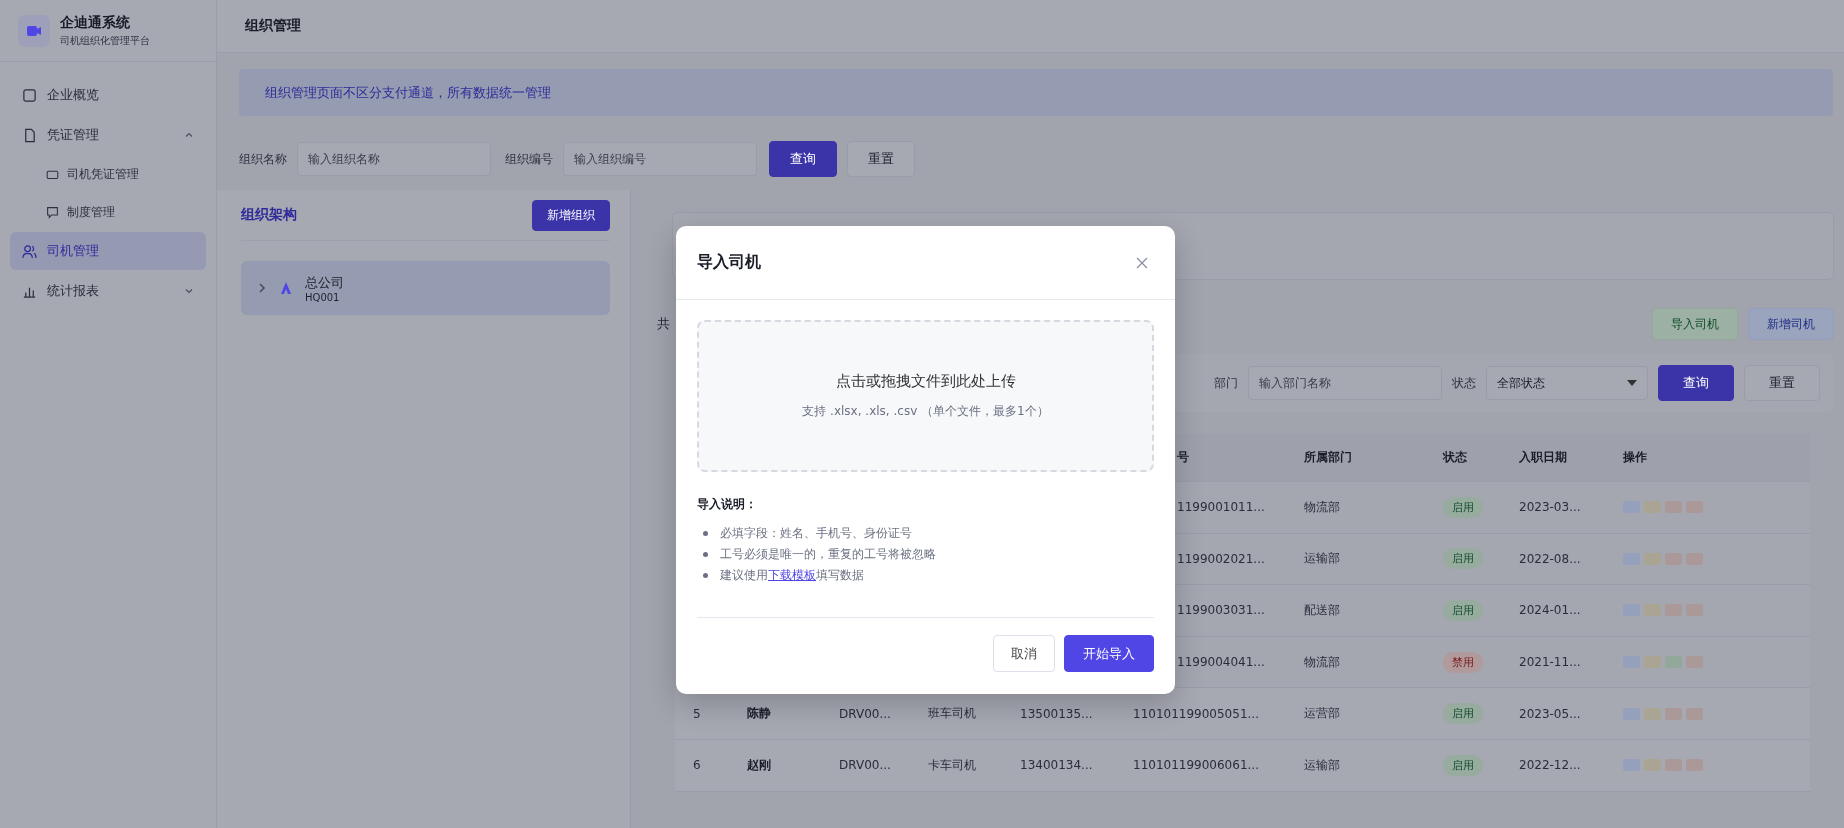 This screenshot has height=828, width=1844. I want to click on count-text: 共, so click(663, 324).